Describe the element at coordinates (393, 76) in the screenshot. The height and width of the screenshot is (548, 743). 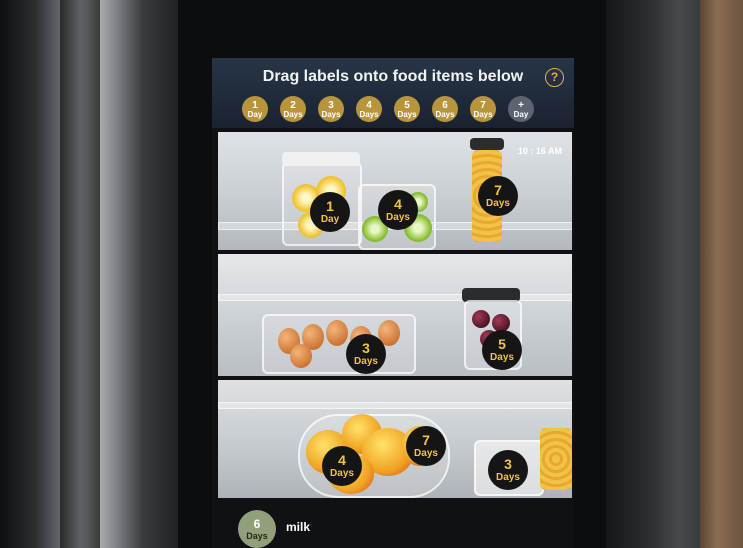
I see `page-title: Drag labels onto food items below` at that location.